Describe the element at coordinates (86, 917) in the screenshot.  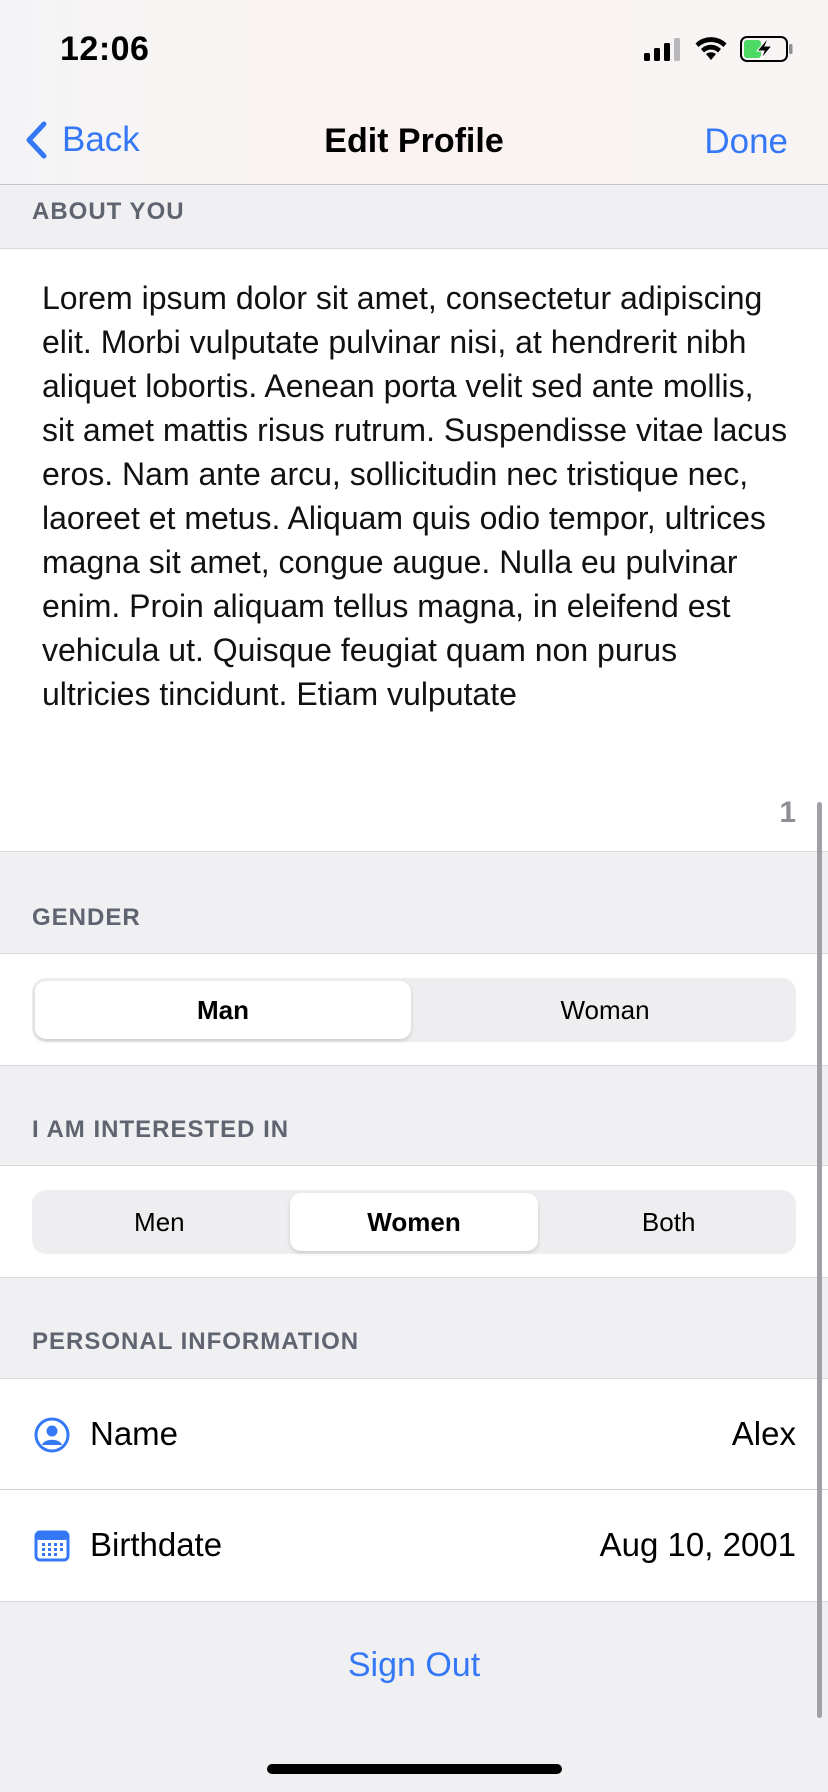
I see `gender-section-header: GENDER` at that location.